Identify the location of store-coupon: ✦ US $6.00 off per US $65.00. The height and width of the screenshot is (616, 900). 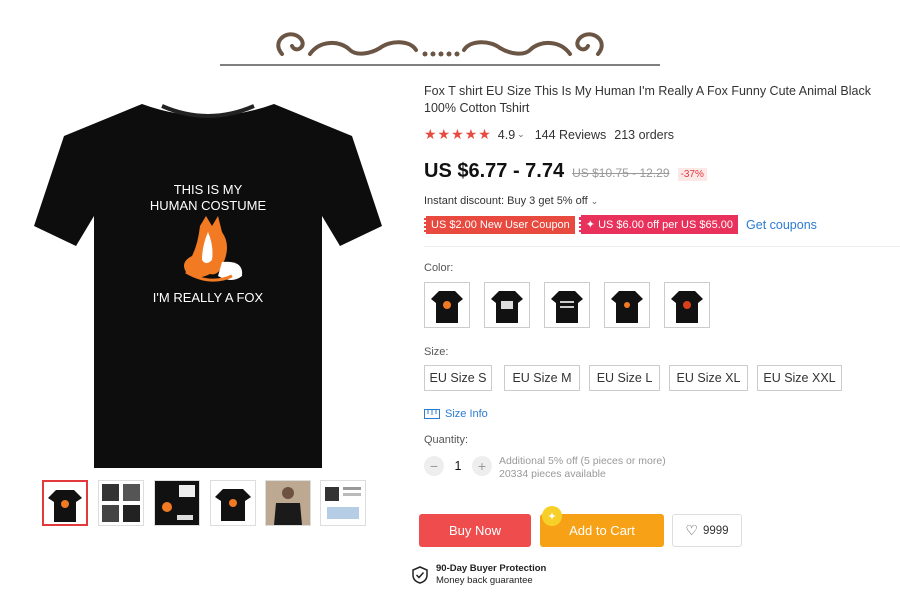
(658, 224).